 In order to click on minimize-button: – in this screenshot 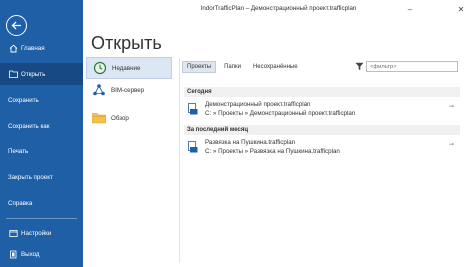, I will do `click(410, 9)`.